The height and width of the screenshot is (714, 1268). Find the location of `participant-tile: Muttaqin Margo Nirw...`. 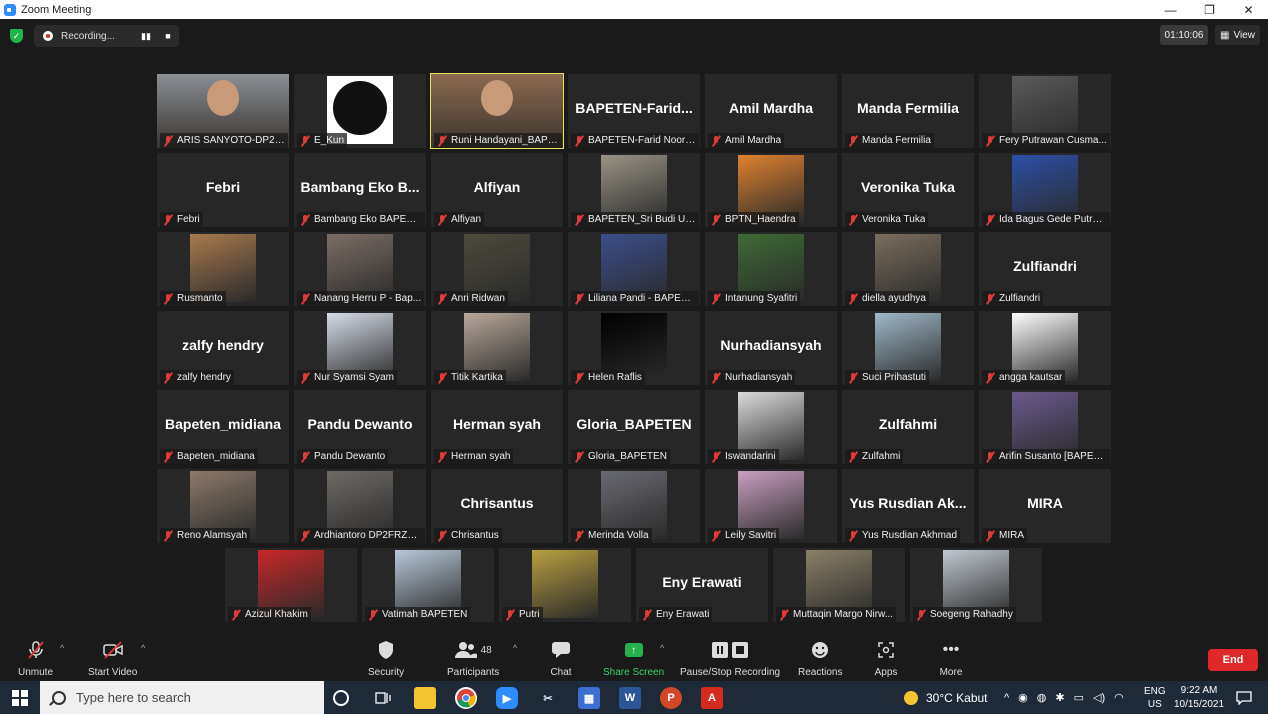

participant-tile: Muttaqin Margo Nirw... is located at coordinates (839, 585).